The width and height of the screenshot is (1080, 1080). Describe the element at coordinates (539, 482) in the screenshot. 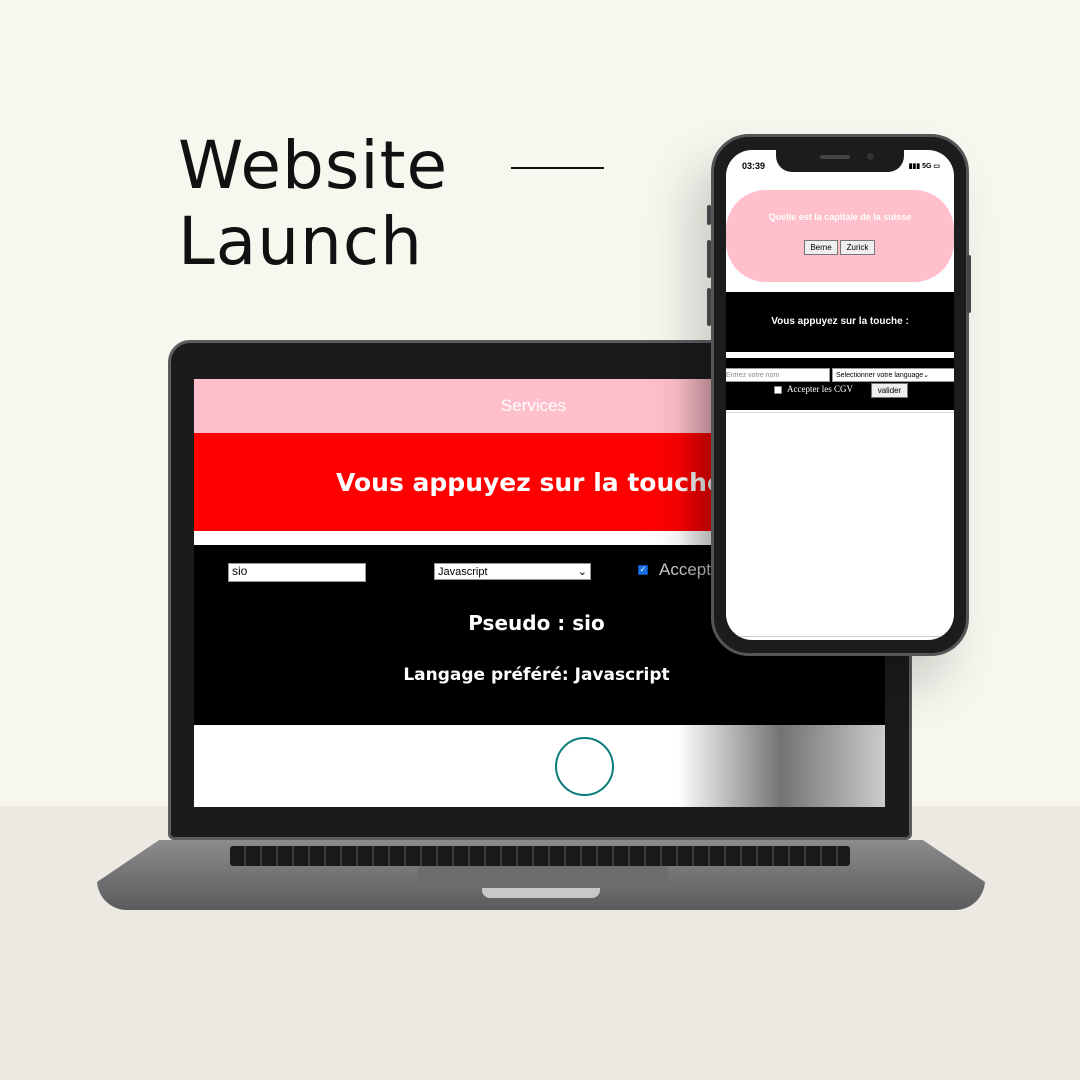

I see `laptop-banner-text: Vous appuyez sur la touche :` at that location.